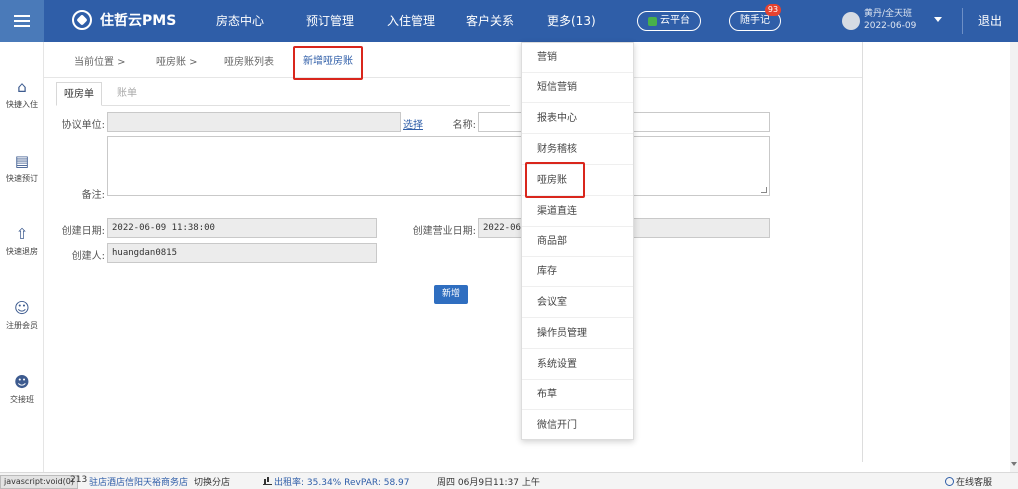  I want to click on highlight-box, so click(555, 180).